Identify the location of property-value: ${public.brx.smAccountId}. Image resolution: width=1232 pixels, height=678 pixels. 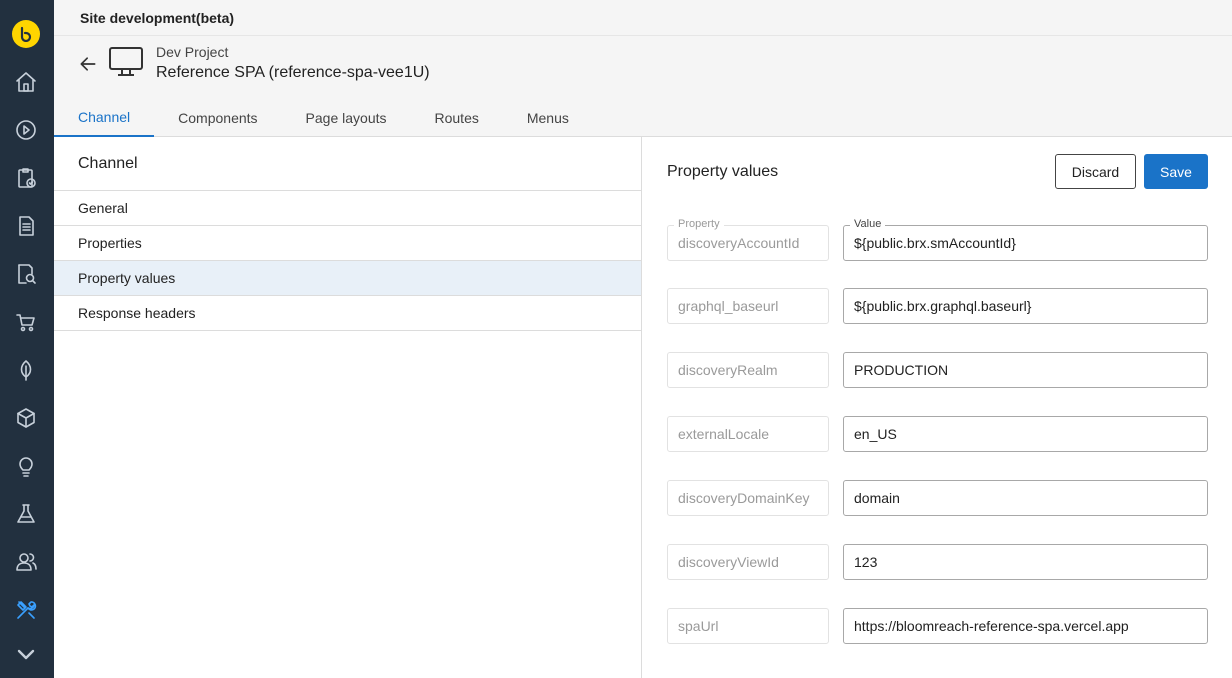
(935, 243).